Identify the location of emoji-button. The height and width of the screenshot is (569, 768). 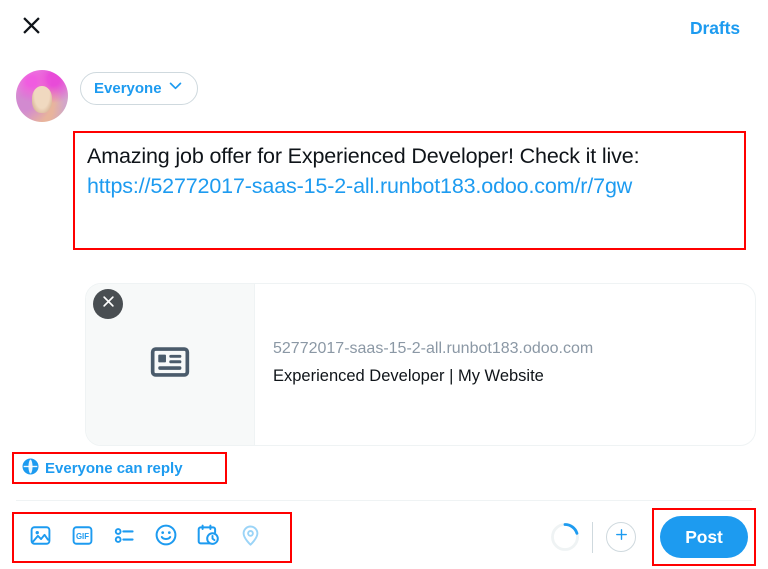
(166, 538).